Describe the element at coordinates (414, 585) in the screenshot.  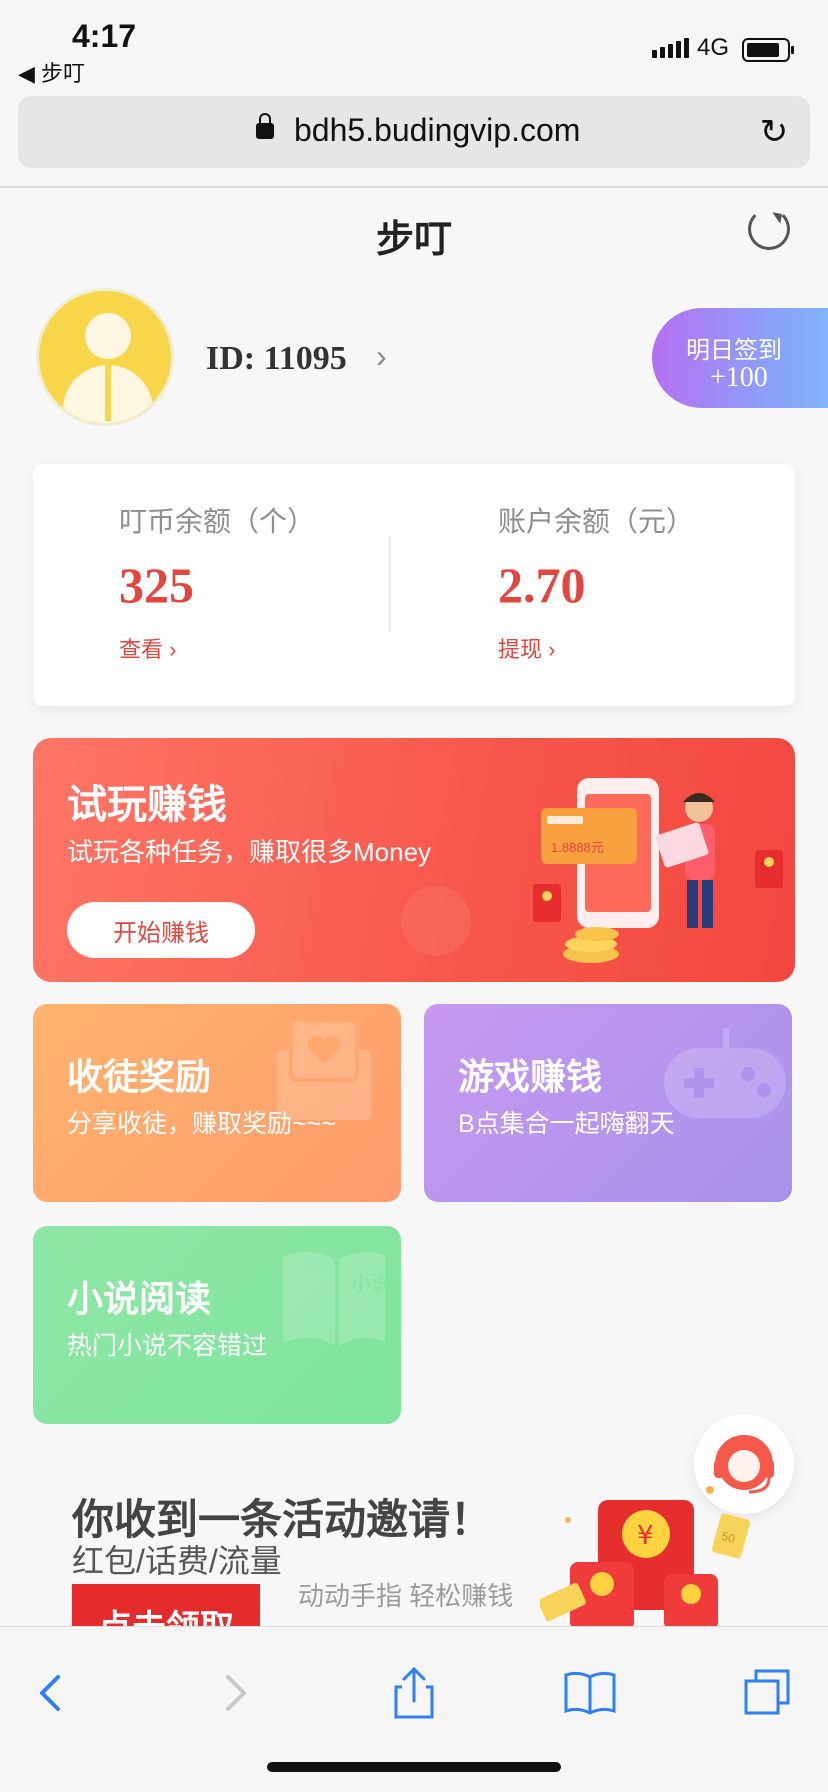
I see `balance-card: 叮币余额（个） 325 查看 › 账户余额（元） 2.70 提现 ›` at that location.